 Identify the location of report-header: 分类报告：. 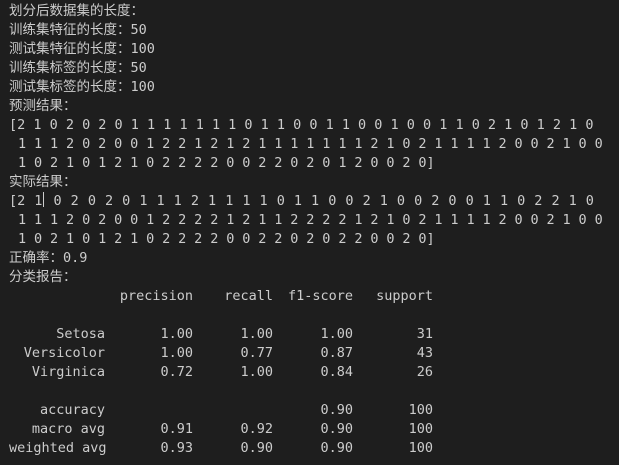
(43, 277).